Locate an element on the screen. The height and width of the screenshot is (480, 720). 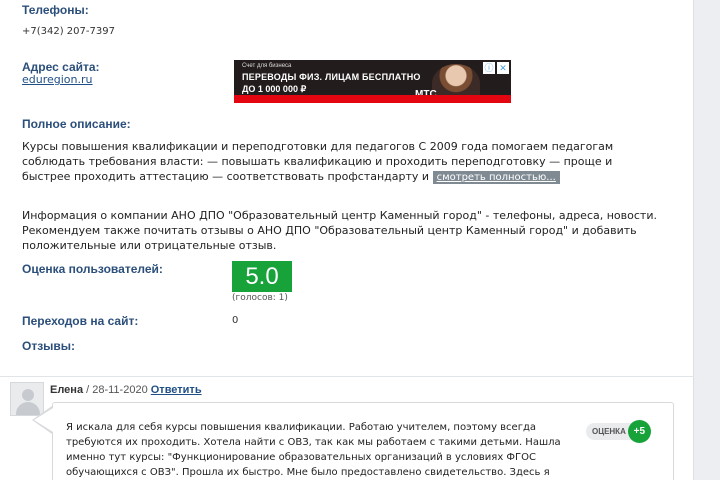
reply-link: Ответить is located at coordinates (176, 390).